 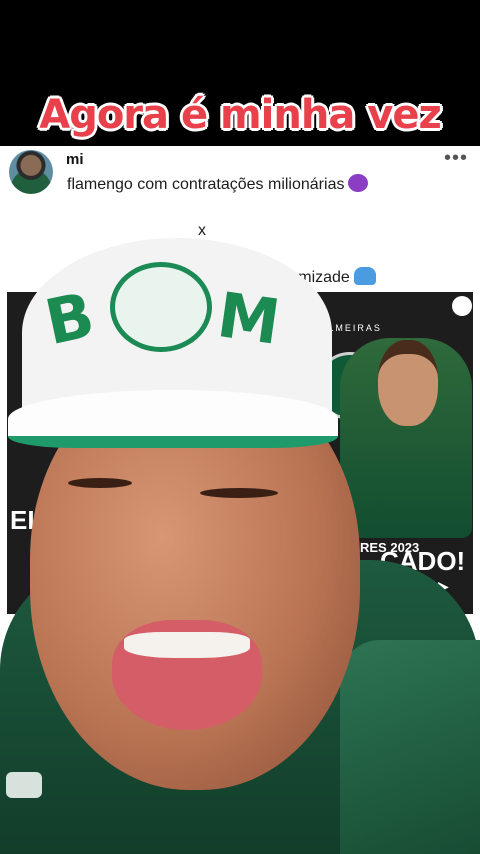 I want to click on right-eye, so click(x=239, y=493).